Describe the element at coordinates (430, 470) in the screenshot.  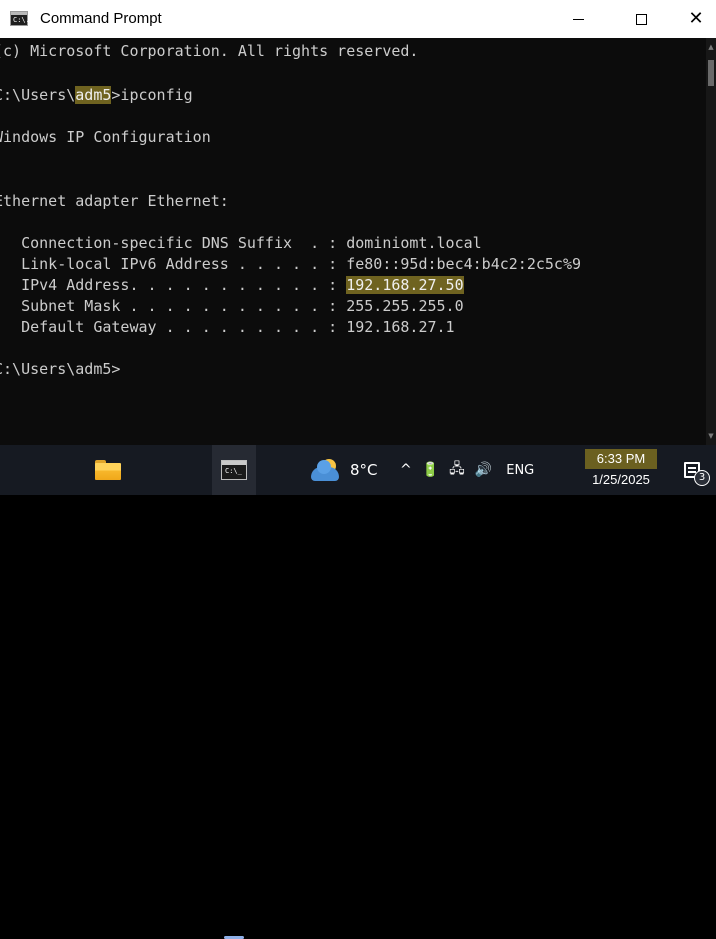
I see `battery-icon: 🔋` at that location.